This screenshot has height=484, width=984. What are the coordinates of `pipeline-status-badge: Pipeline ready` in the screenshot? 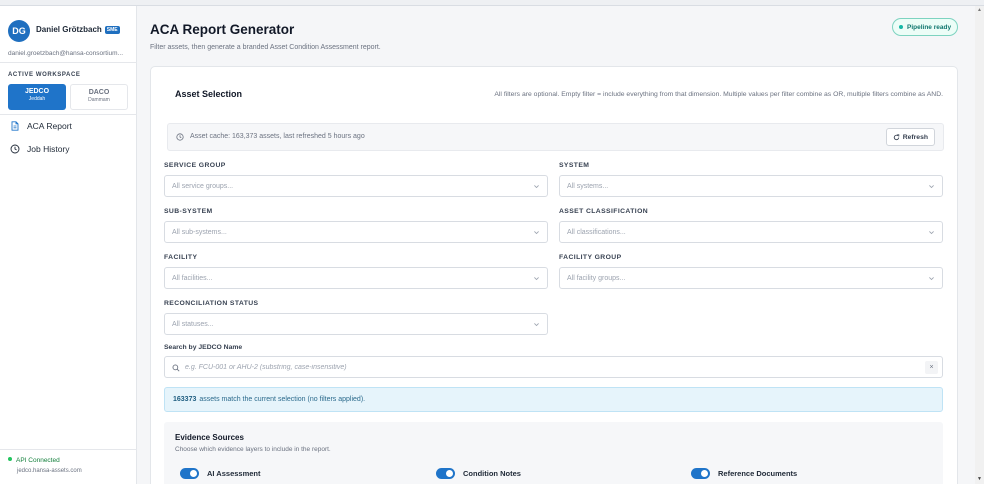 It's located at (925, 27).